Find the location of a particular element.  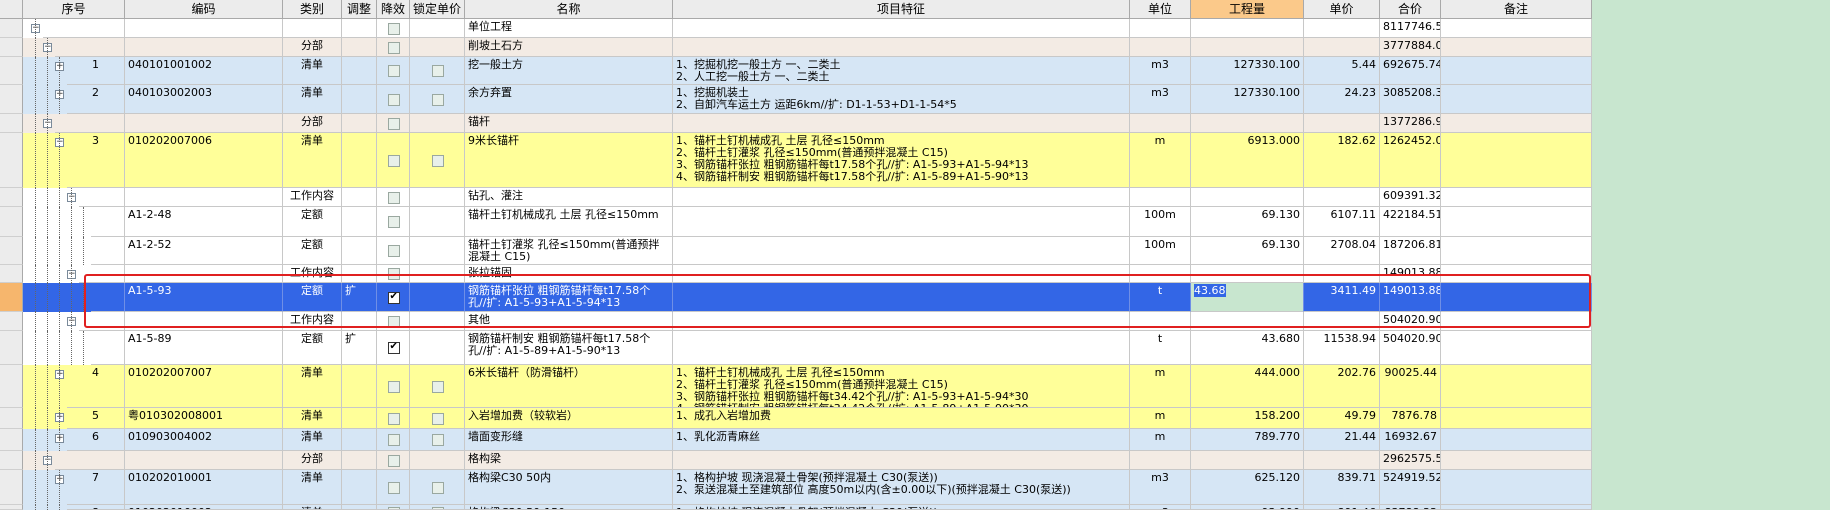

cell-code: 010903004002 is located at coordinates (204, 440).